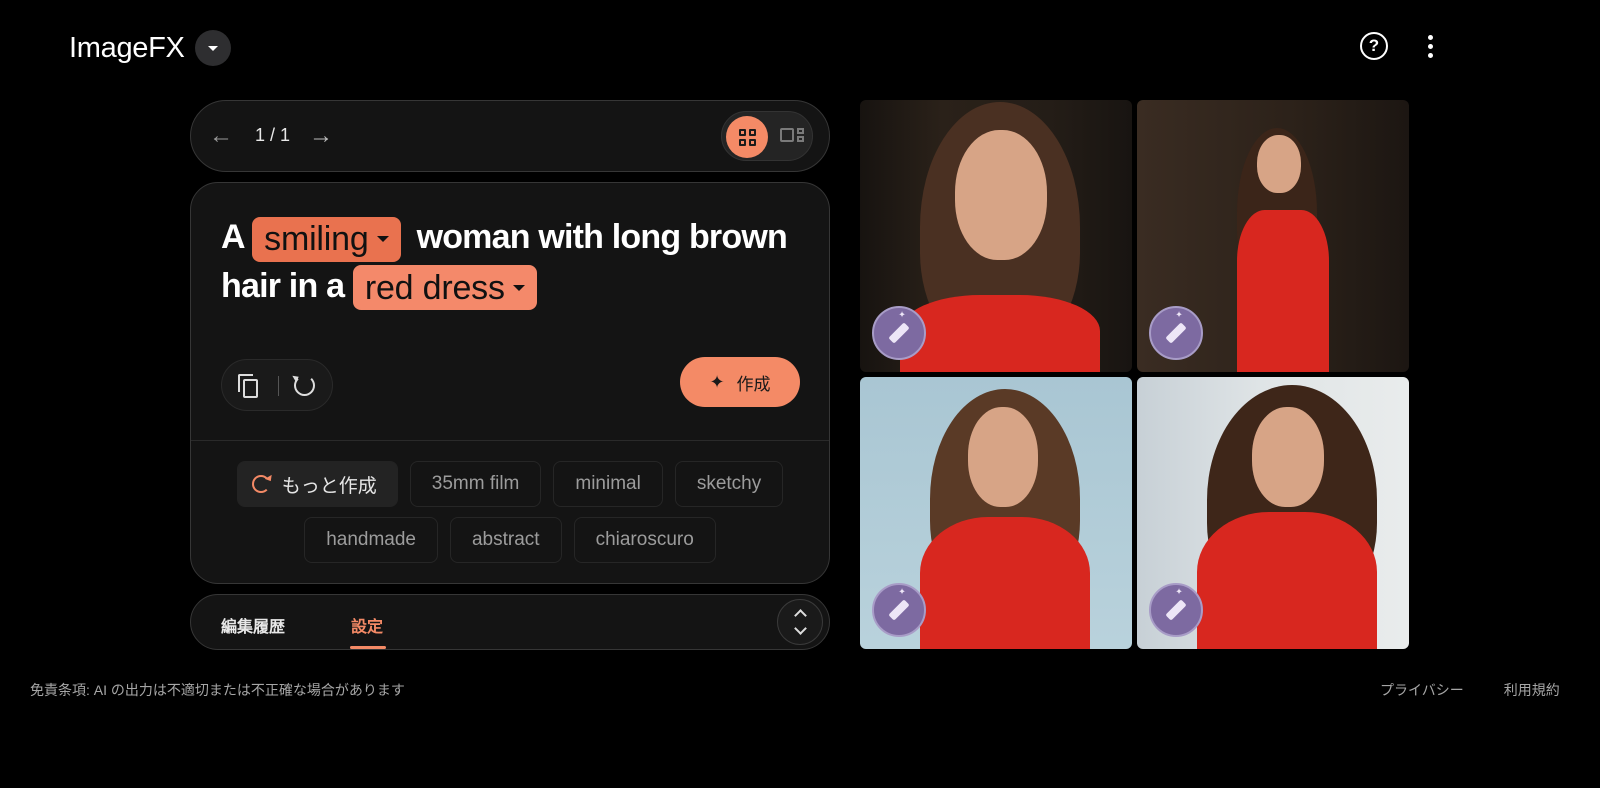  What do you see at coordinates (644, 540) in the screenshot?
I see `suggestion-chip: chiaroscuro` at bounding box center [644, 540].